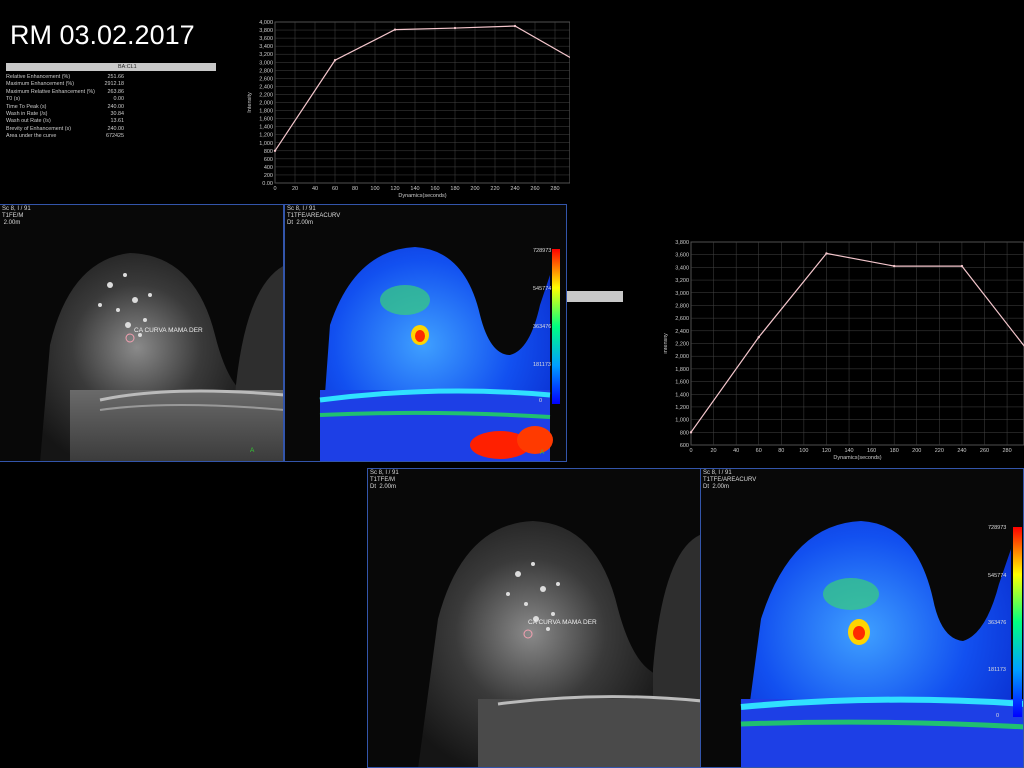  What do you see at coordinates (65, 129) in the screenshot?
I see `stats-row: Brevity of Enhancement (s) 240.00` at bounding box center [65, 129].